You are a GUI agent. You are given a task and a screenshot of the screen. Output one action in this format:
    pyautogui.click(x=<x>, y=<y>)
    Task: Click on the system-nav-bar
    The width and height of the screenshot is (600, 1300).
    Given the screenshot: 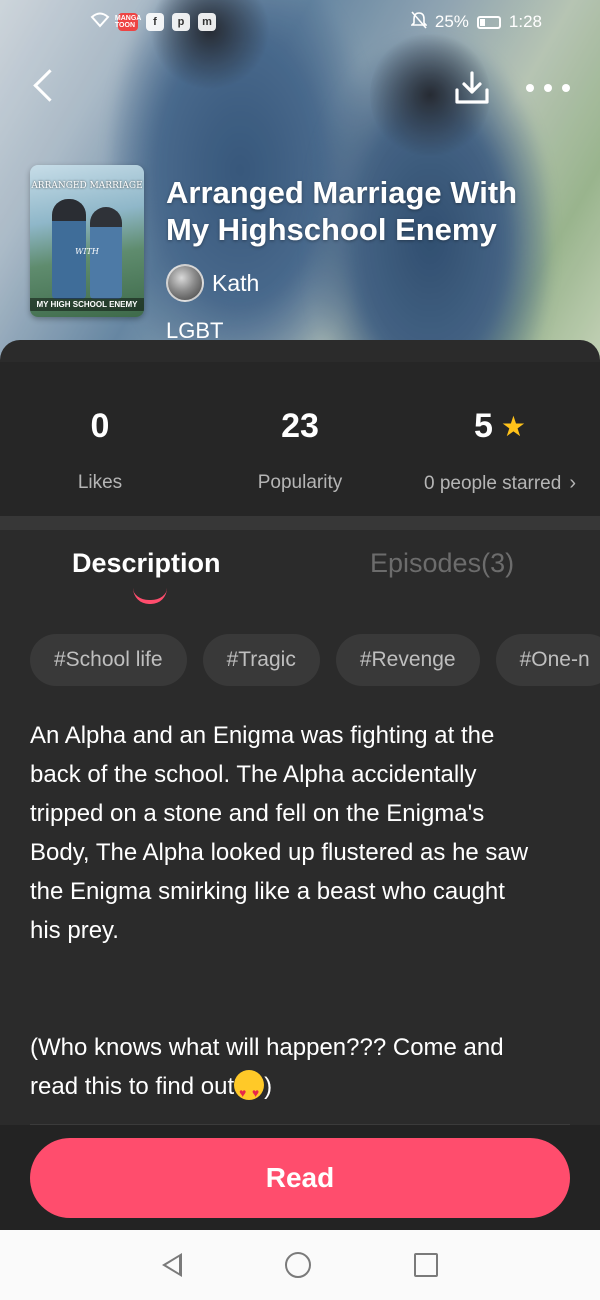 What is the action you would take?
    pyautogui.click(x=300, y=1265)
    